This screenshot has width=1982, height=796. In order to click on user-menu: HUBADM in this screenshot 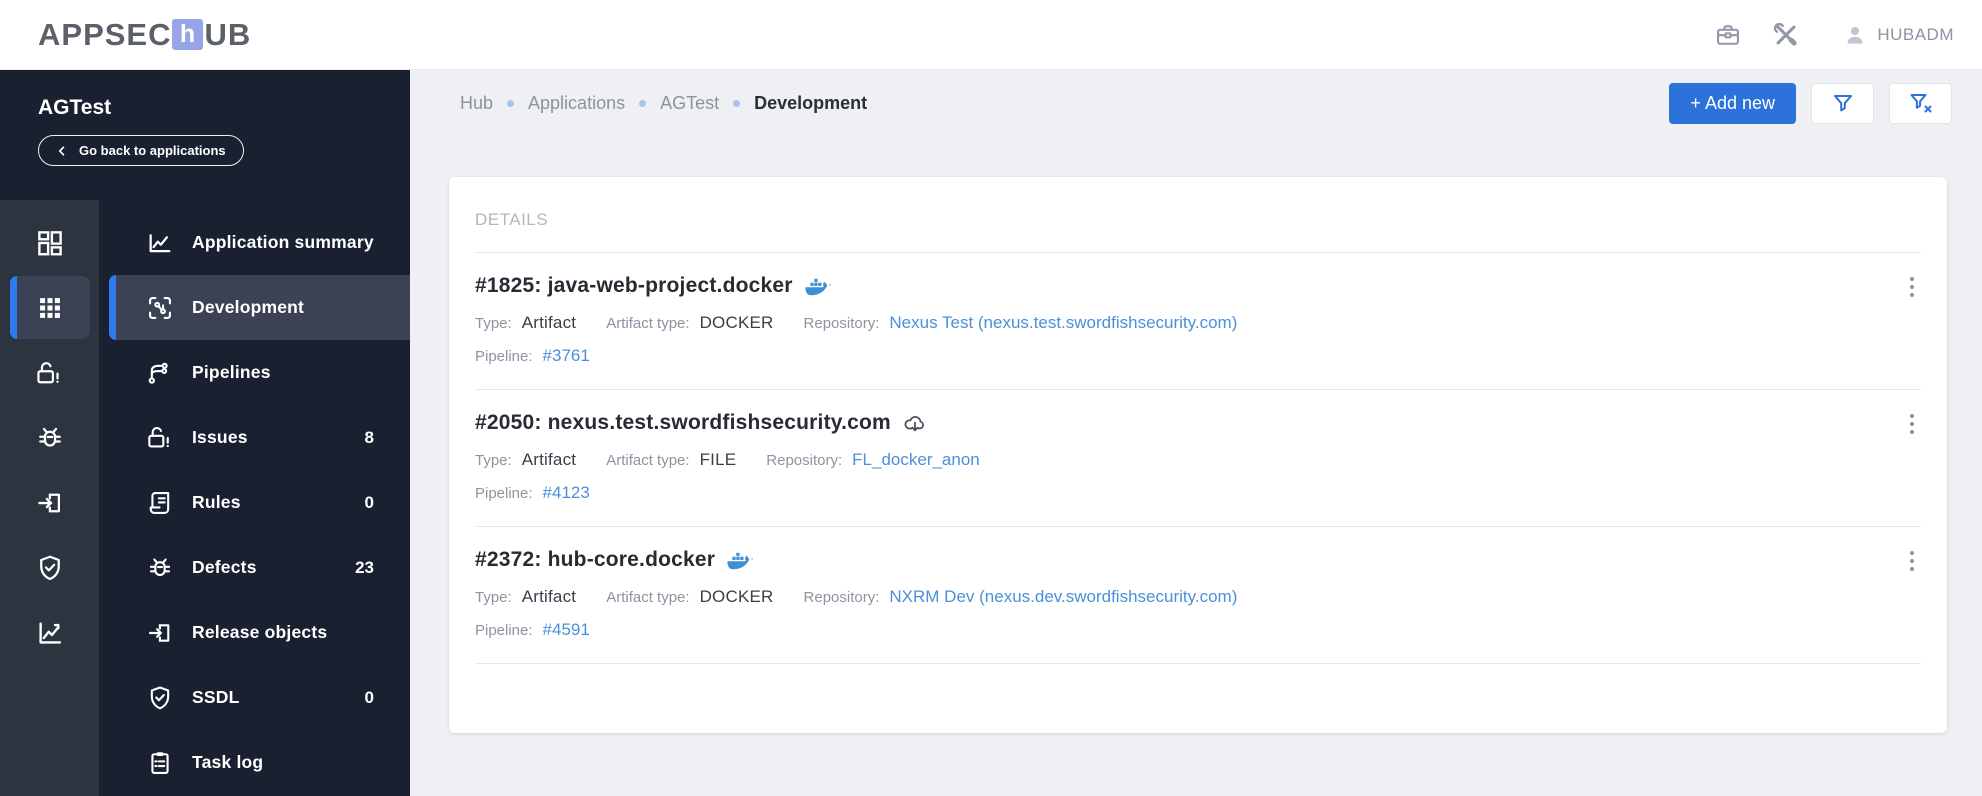, I will do `click(1898, 35)`.